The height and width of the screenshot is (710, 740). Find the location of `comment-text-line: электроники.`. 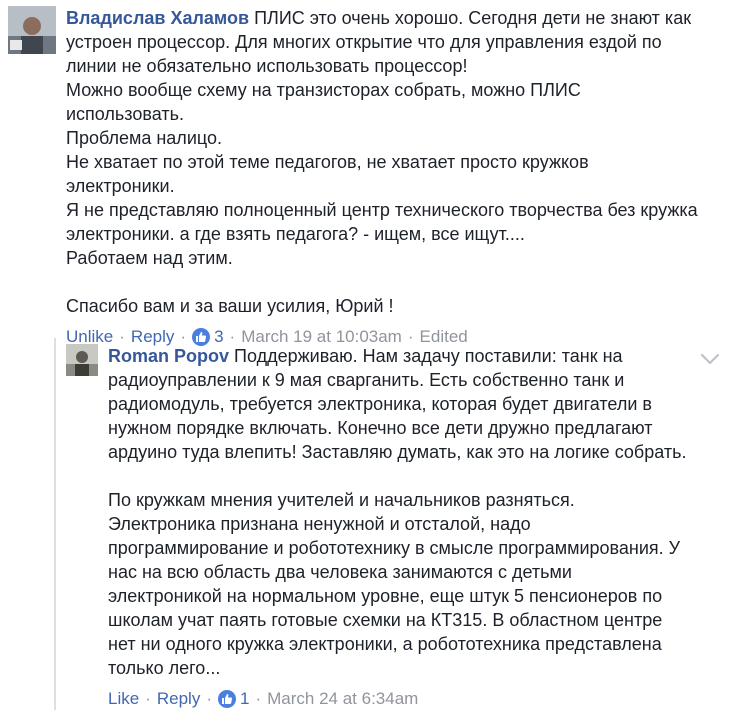

comment-text-line: электроники. is located at coordinates (120, 186).